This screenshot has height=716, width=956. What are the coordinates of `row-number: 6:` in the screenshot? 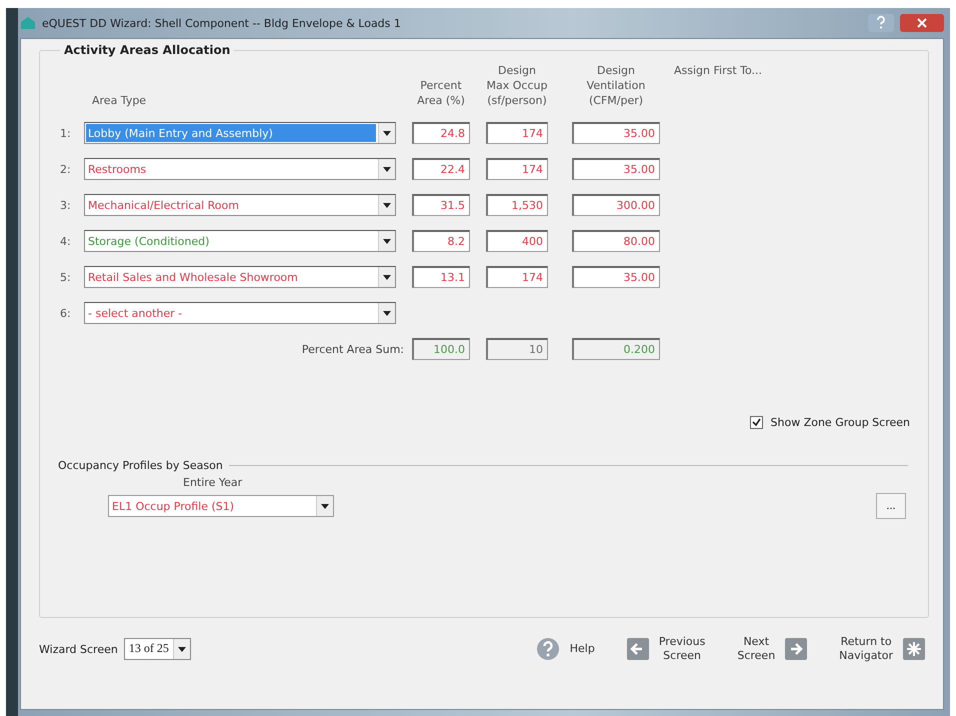 It's located at (66, 313).